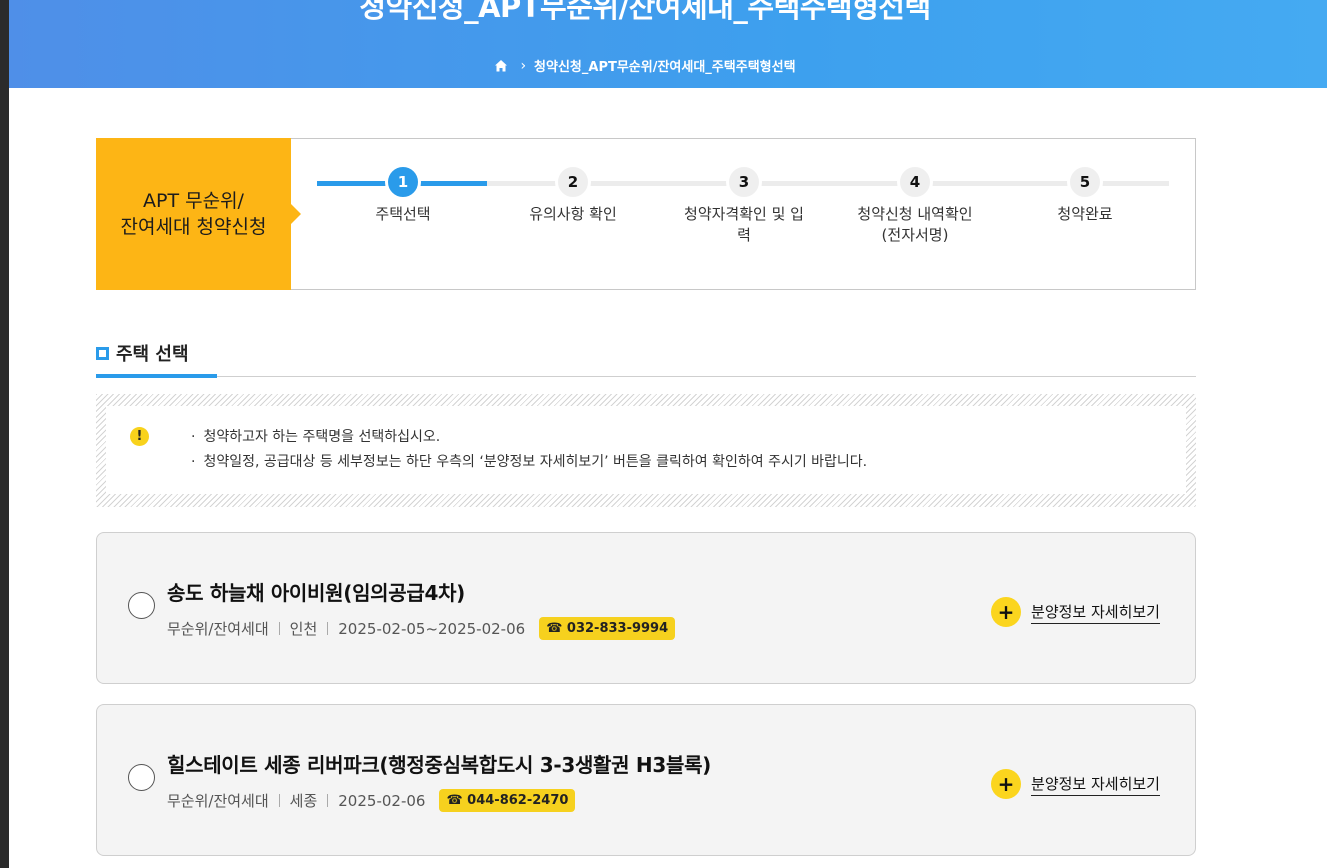  I want to click on square-bullet-icon, so click(102, 353).